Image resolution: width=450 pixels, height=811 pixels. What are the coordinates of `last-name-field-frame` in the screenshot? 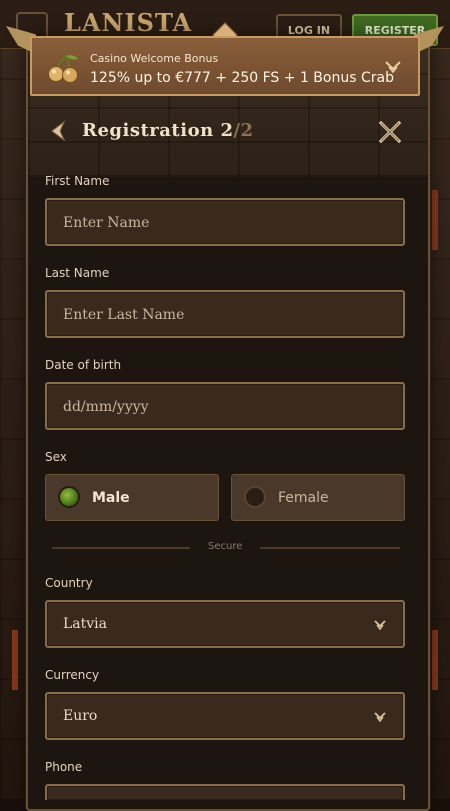 It's located at (225, 314).